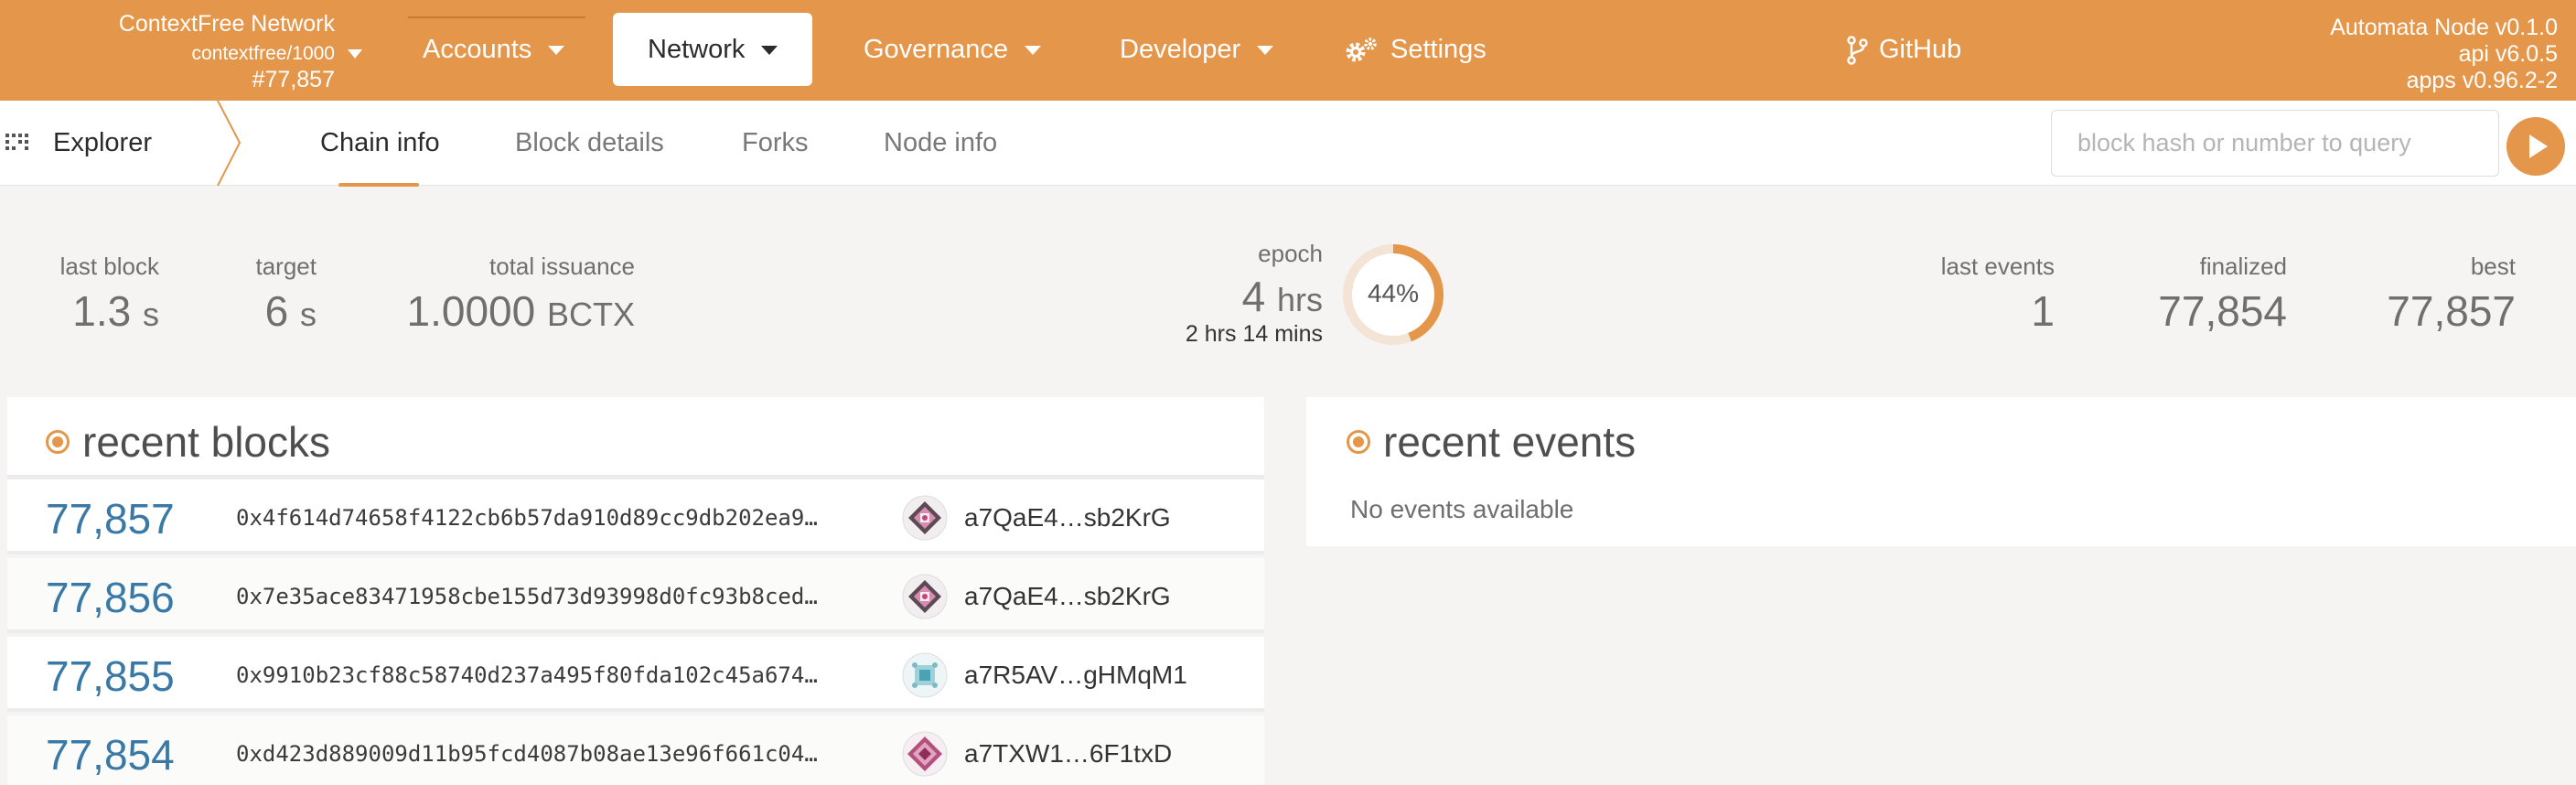 The image size is (2576, 785). What do you see at coordinates (1291, 253) in the screenshot?
I see `stat-label: epoch` at bounding box center [1291, 253].